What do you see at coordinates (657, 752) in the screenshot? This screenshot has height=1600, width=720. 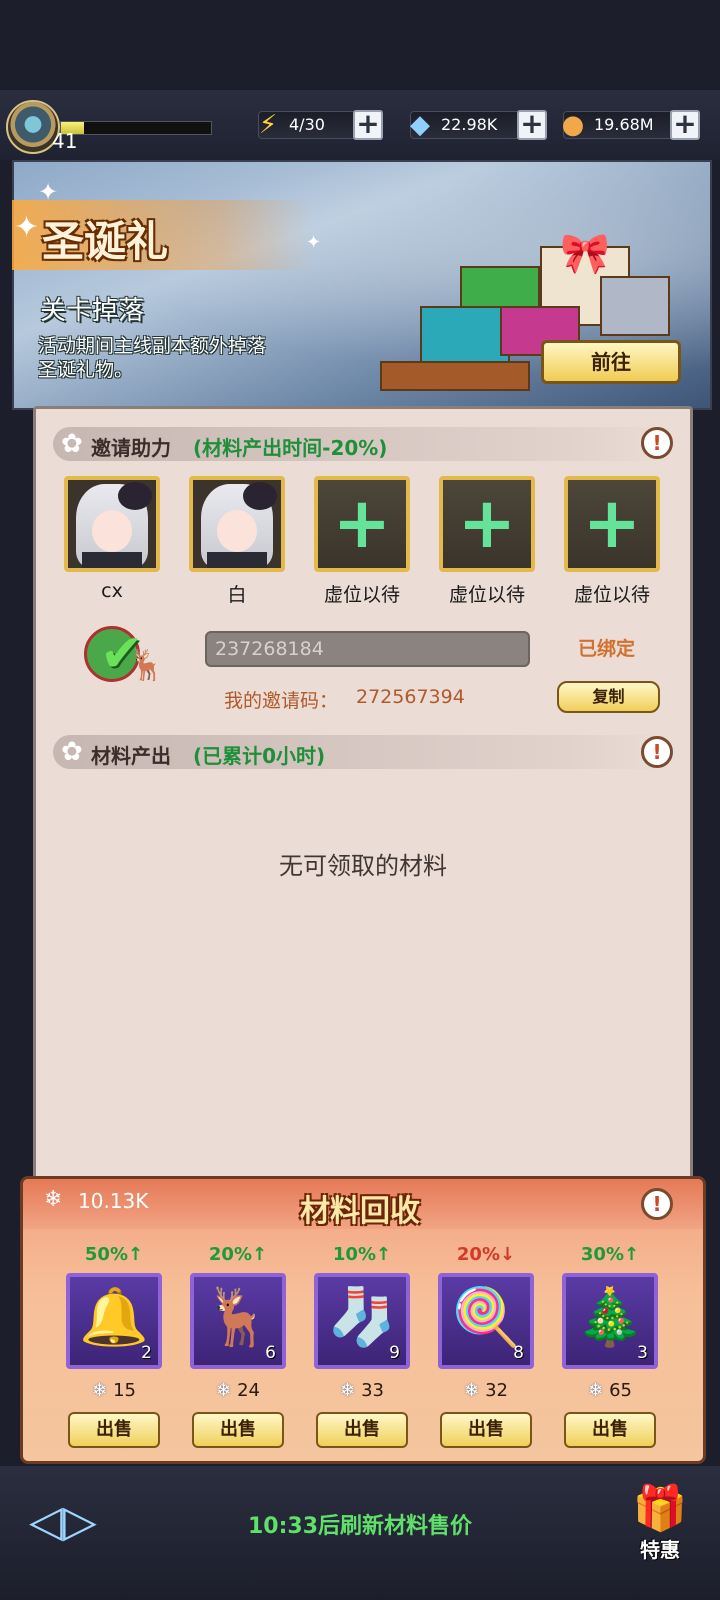 I see `output-info-button: !` at bounding box center [657, 752].